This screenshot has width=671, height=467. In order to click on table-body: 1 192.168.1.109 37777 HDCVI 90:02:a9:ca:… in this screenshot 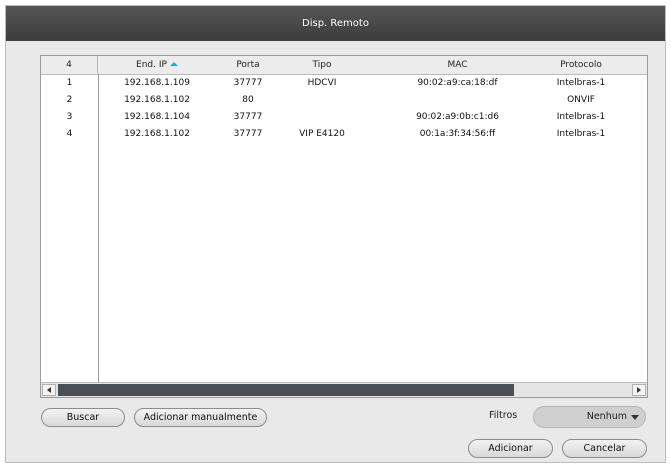, I will do `click(344, 109)`.